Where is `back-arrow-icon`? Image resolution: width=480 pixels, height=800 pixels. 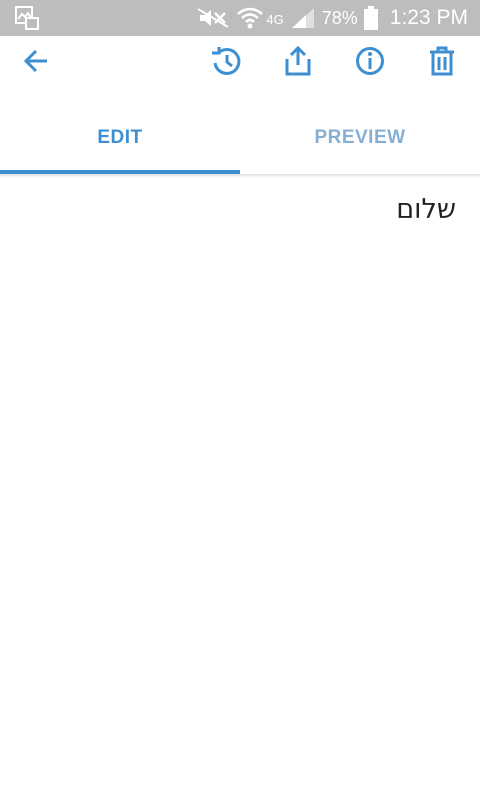
back-arrow-icon is located at coordinates (36, 61).